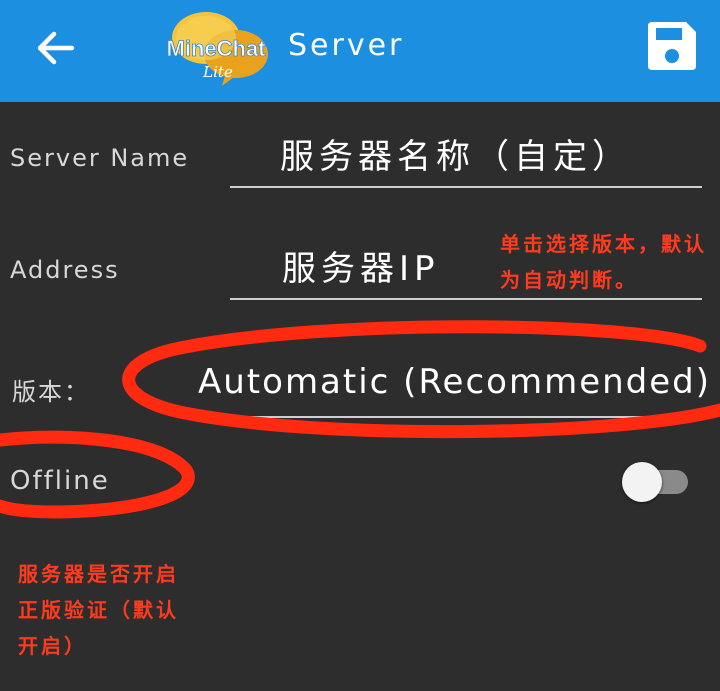  Describe the element at coordinates (100, 158) in the screenshot. I see `server-name-label: Server Name` at that location.